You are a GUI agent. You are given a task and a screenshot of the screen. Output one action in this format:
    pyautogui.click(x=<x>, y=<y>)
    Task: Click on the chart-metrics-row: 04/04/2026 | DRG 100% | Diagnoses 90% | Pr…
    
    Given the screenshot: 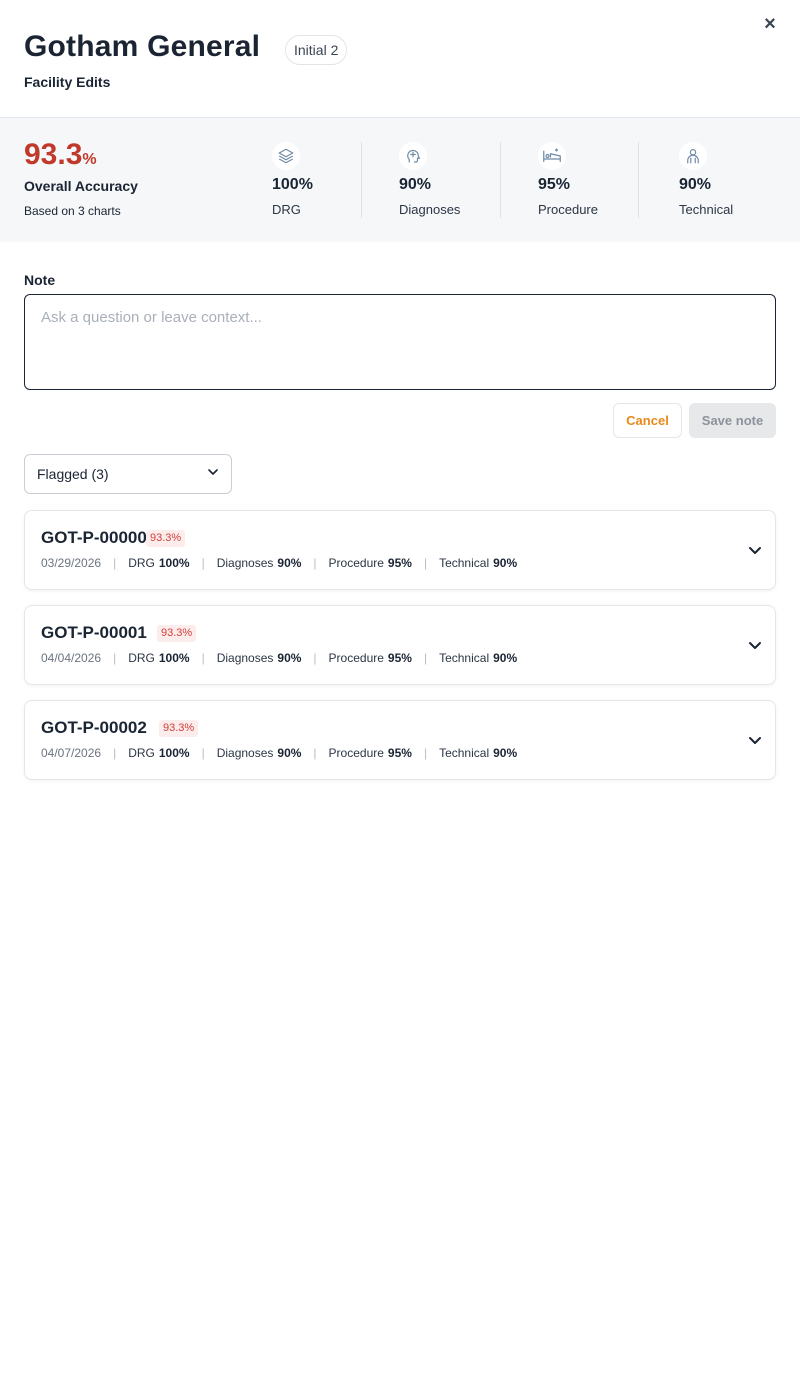 What is the action you would take?
    pyautogui.click(x=279, y=658)
    